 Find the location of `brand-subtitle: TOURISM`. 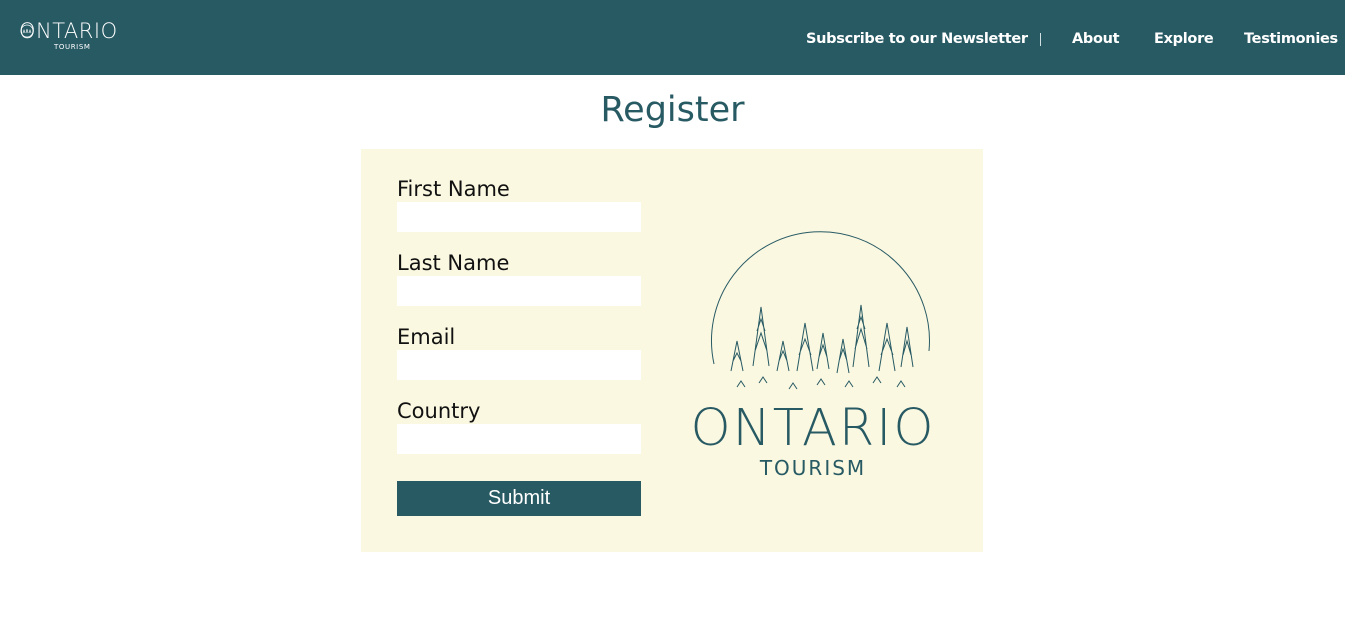

brand-subtitle: TOURISM is located at coordinates (813, 468).